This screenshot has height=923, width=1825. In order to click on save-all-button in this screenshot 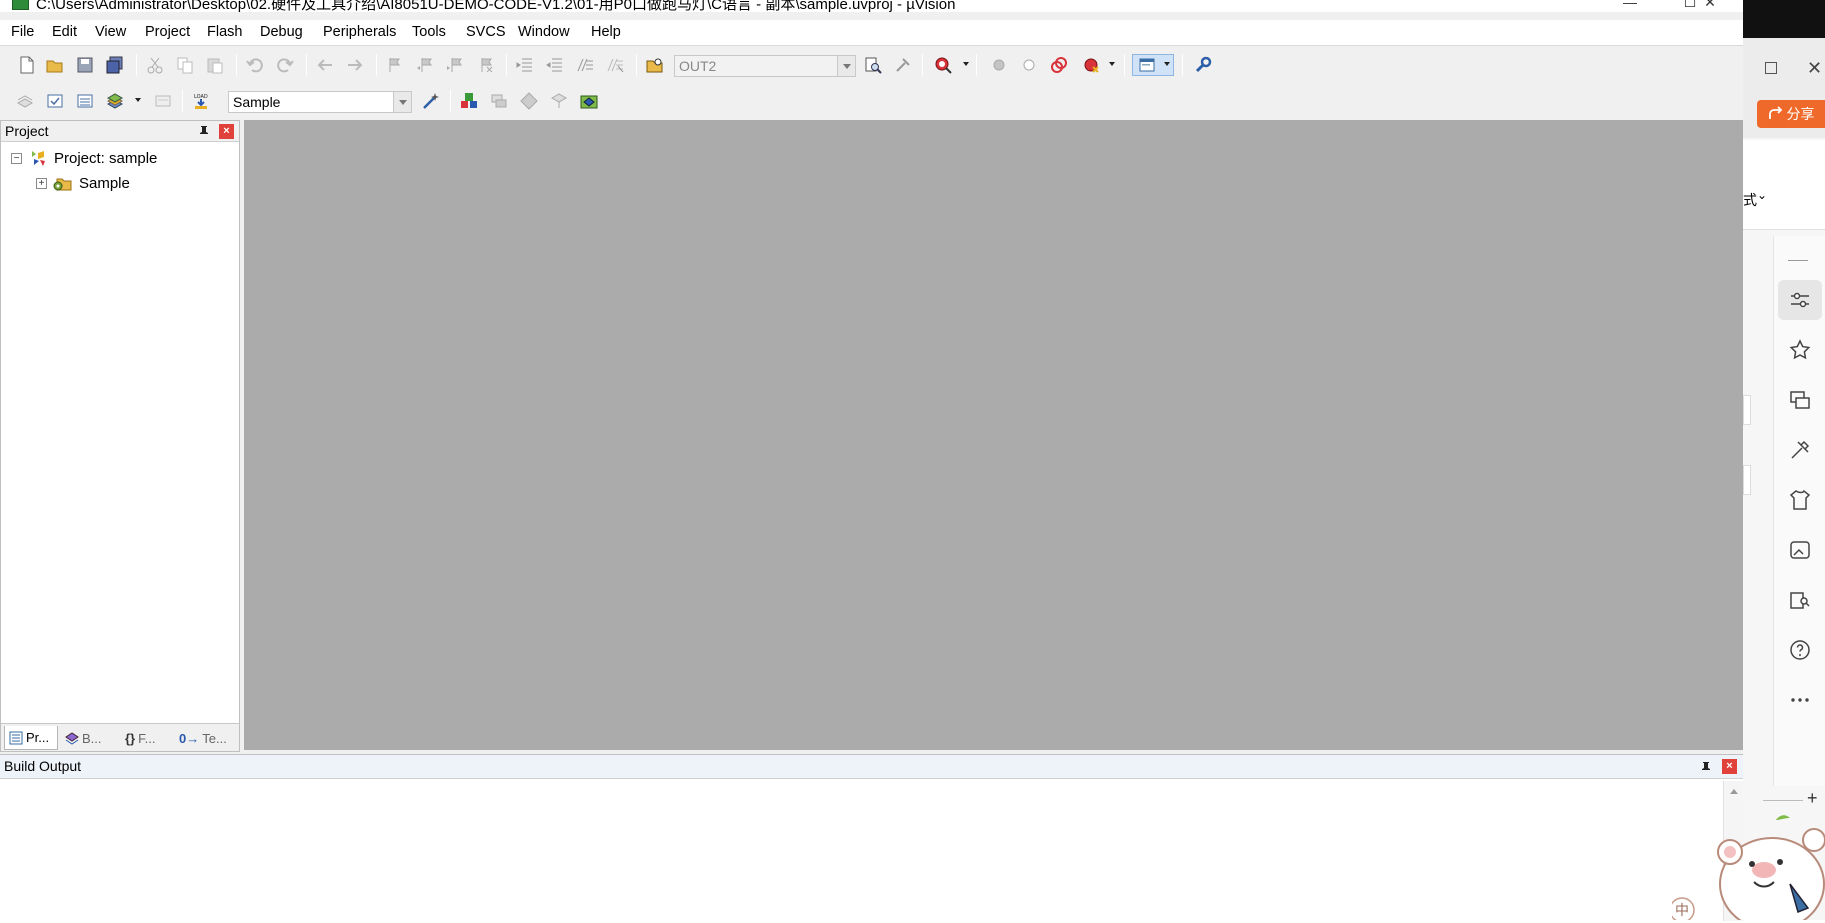, I will do `click(115, 65)`.